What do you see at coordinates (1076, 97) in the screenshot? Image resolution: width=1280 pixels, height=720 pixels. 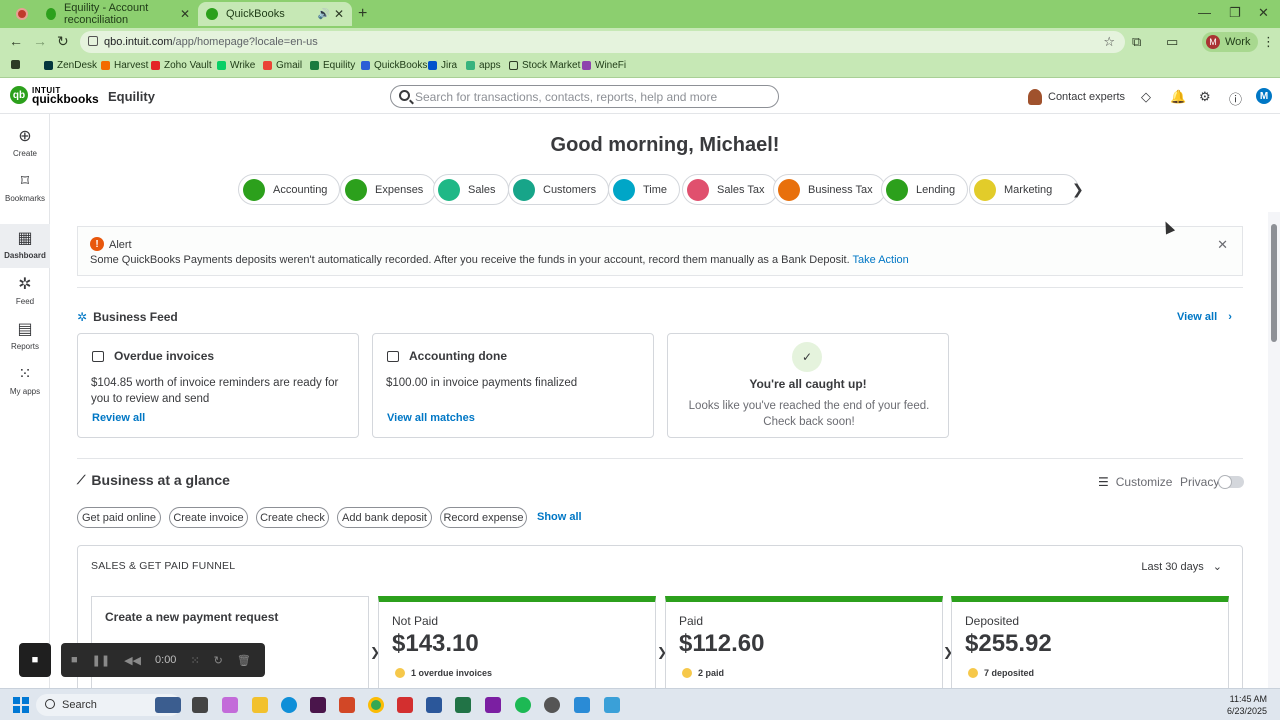 I see `contact-experts-button: Contact experts` at bounding box center [1076, 97].